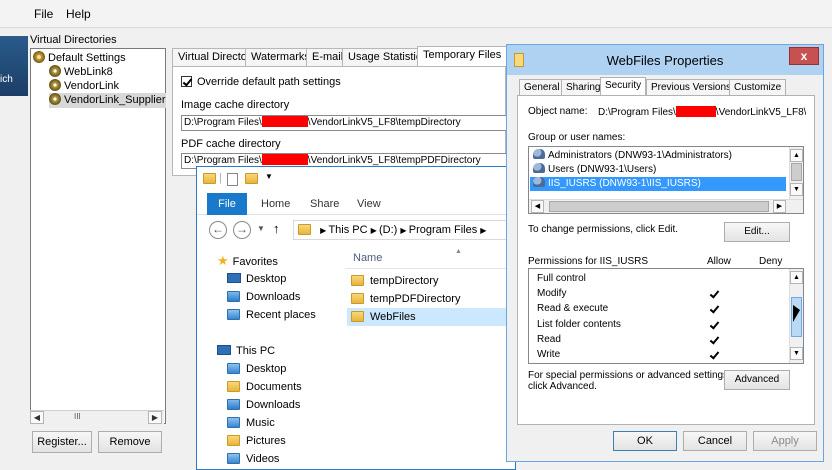  I want to click on menu-help: Help, so click(78, 14).